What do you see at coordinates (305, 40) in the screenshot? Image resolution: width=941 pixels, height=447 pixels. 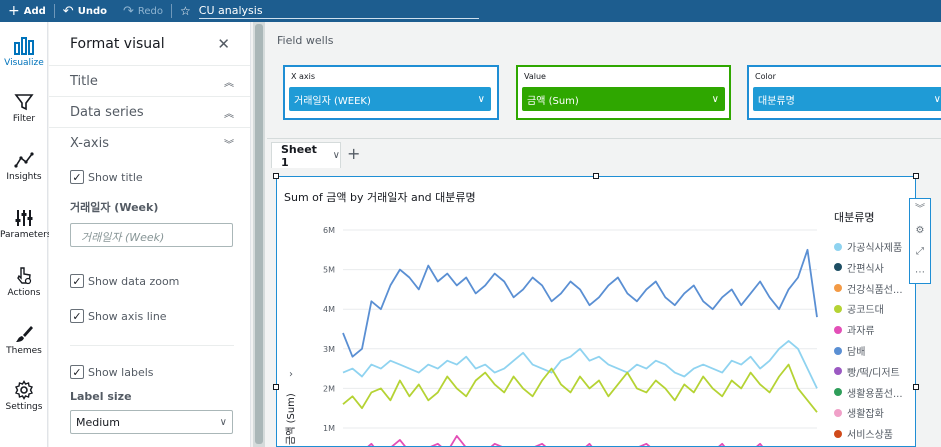 I see `field-wells-title: Field wells` at bounding box center [305, 40].